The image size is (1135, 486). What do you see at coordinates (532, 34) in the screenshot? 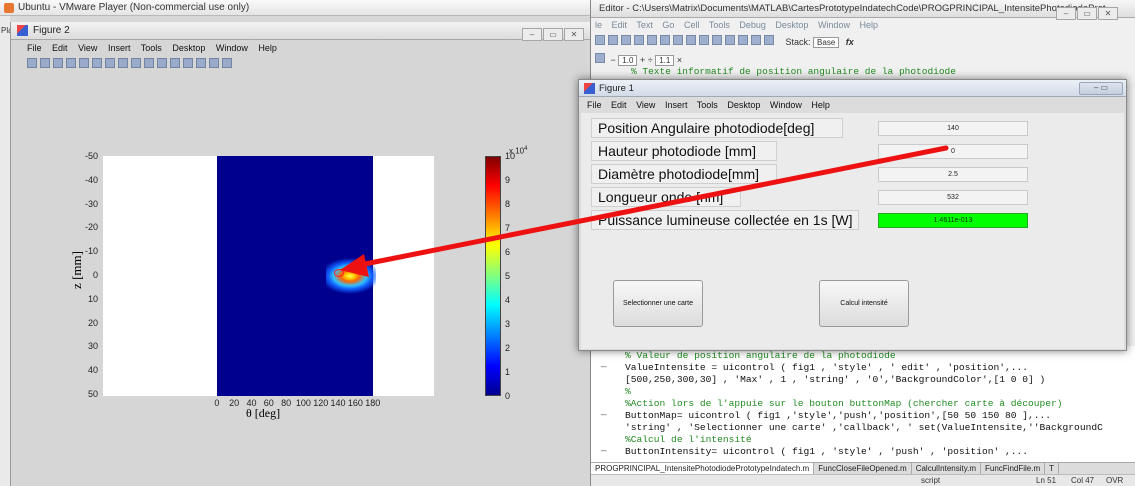
I see `minimize-button: –` at bounding box center [532, 34].